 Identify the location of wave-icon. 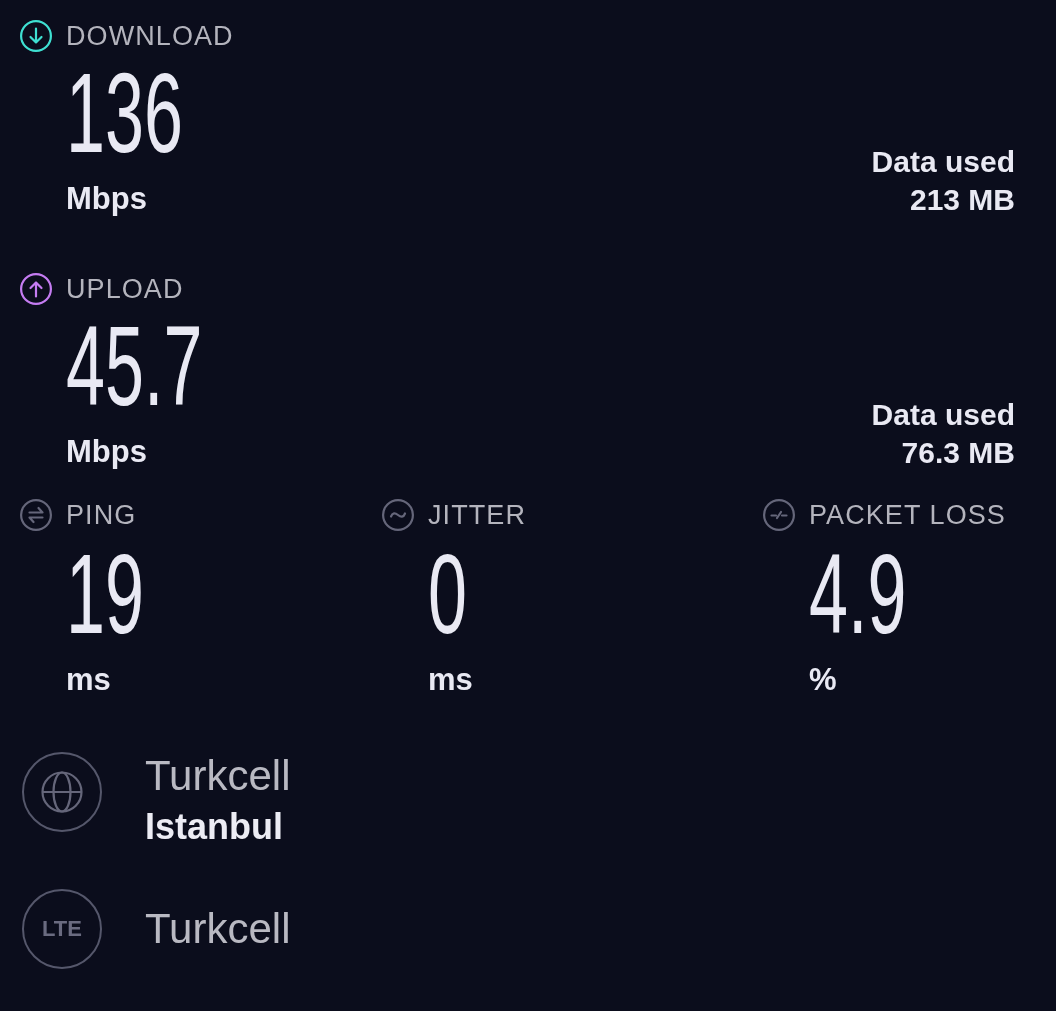
(398, 515).